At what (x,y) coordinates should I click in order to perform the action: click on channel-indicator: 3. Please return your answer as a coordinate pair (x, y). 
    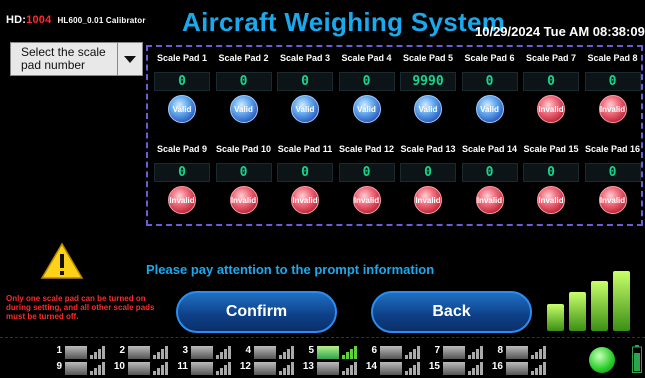
    Looking at the image, I should click on (205, 352).